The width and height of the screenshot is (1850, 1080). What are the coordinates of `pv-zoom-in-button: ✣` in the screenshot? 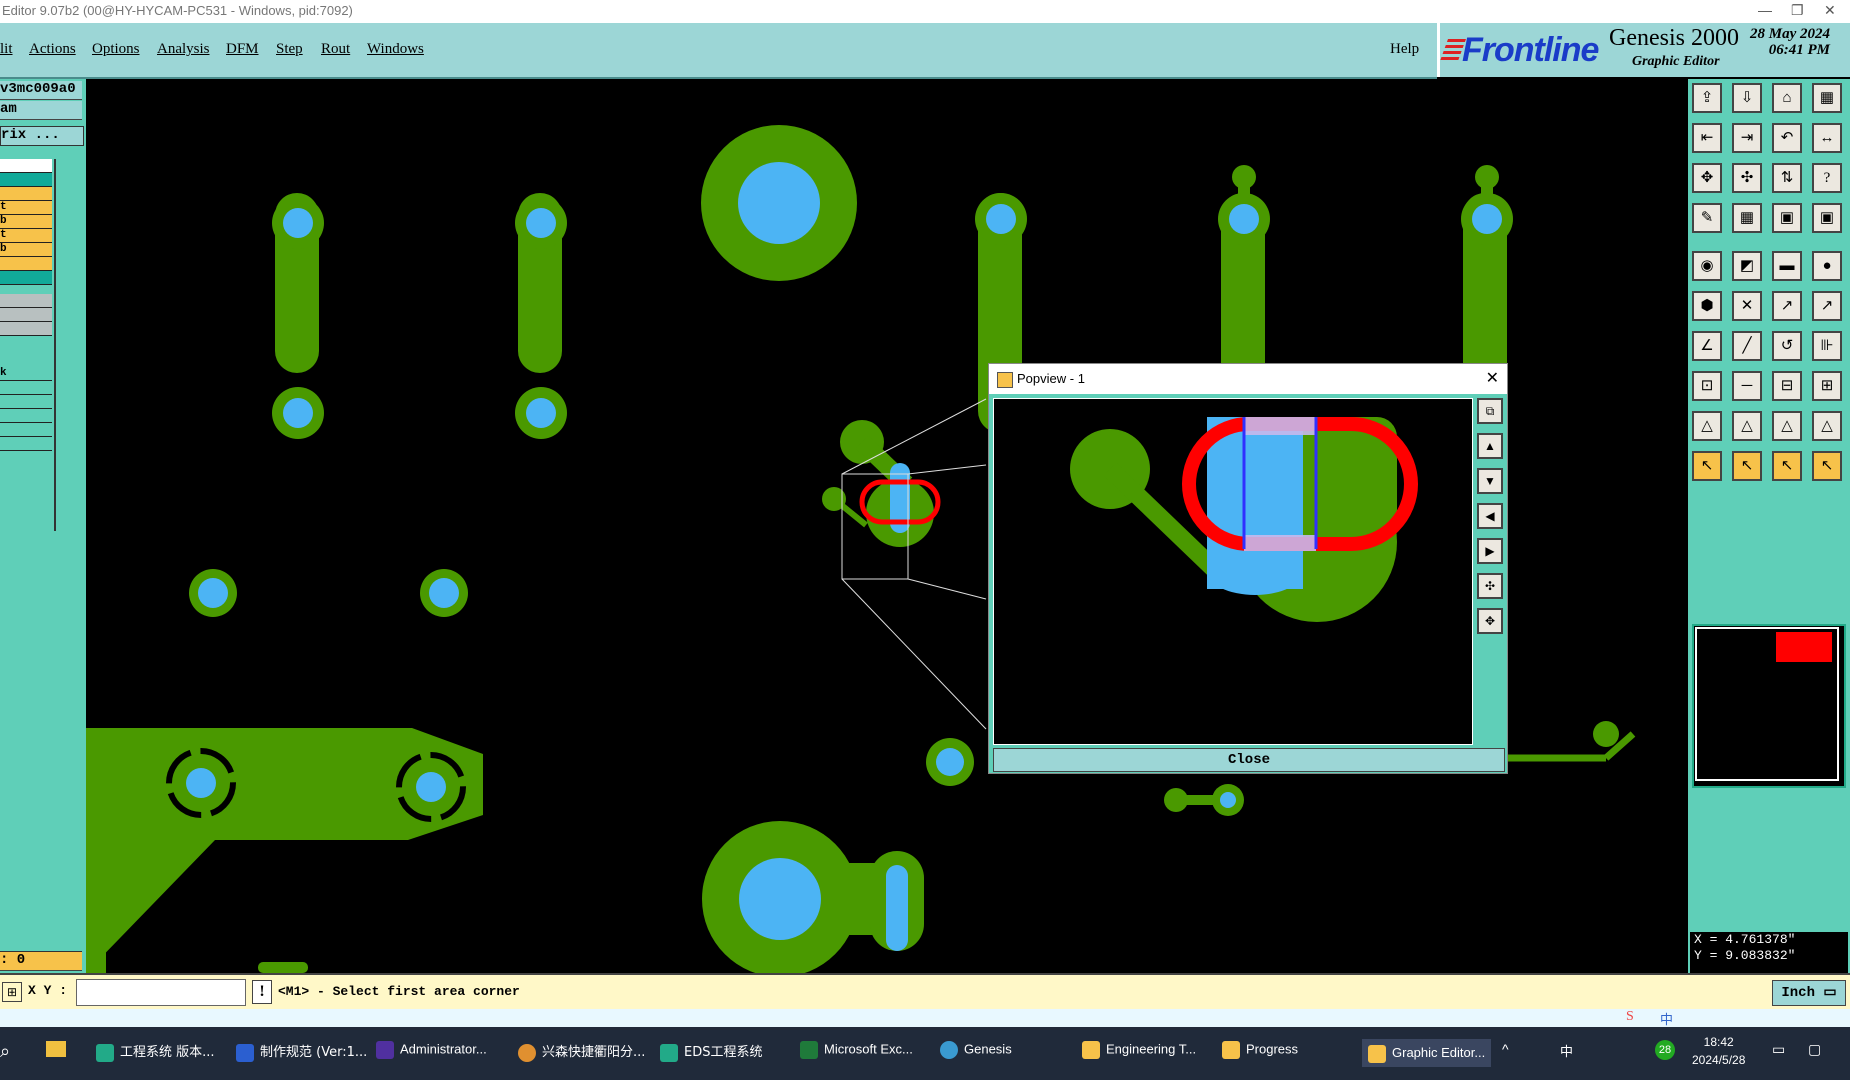 It's located at (1490, 586).